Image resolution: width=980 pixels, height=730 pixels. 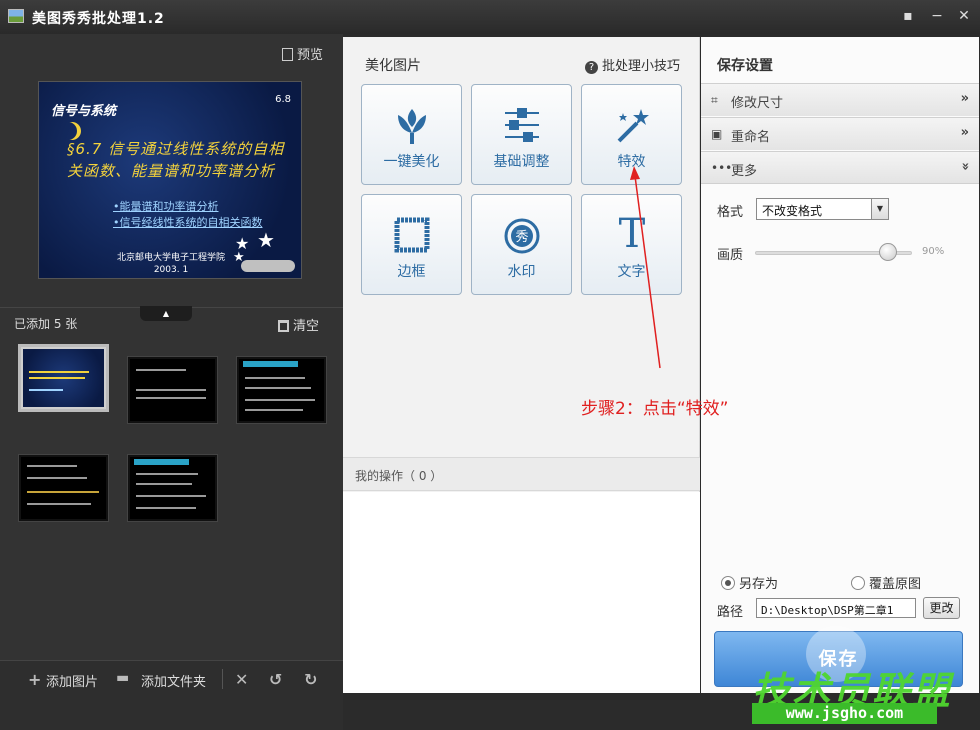 What do you see at coordinates (645, 267) in the screenshot?
I see `annotation-arrow` at bounding box center [645, 267].